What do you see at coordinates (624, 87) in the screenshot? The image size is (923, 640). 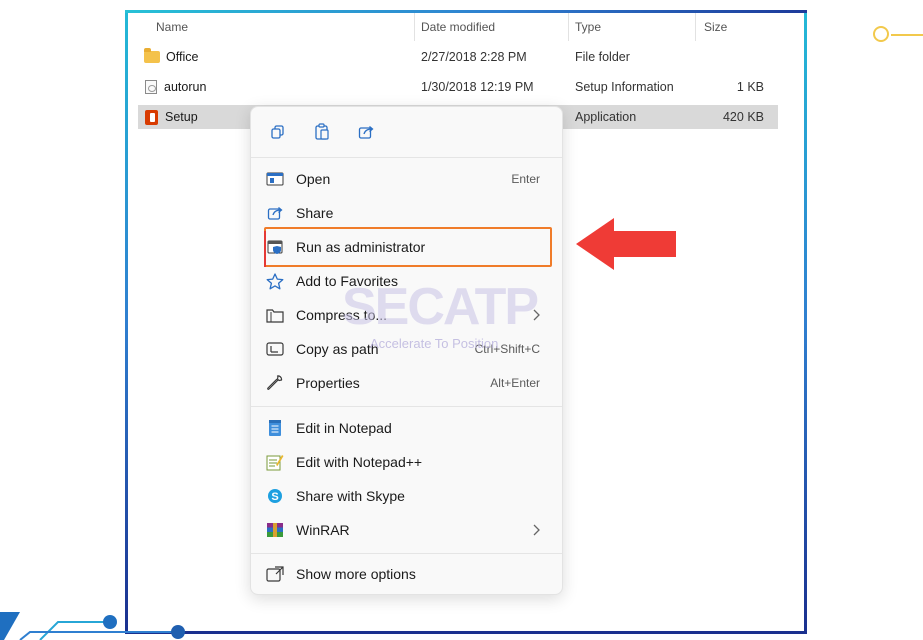 I see `file-type: Setup Information` at bounding box center [624, 87].